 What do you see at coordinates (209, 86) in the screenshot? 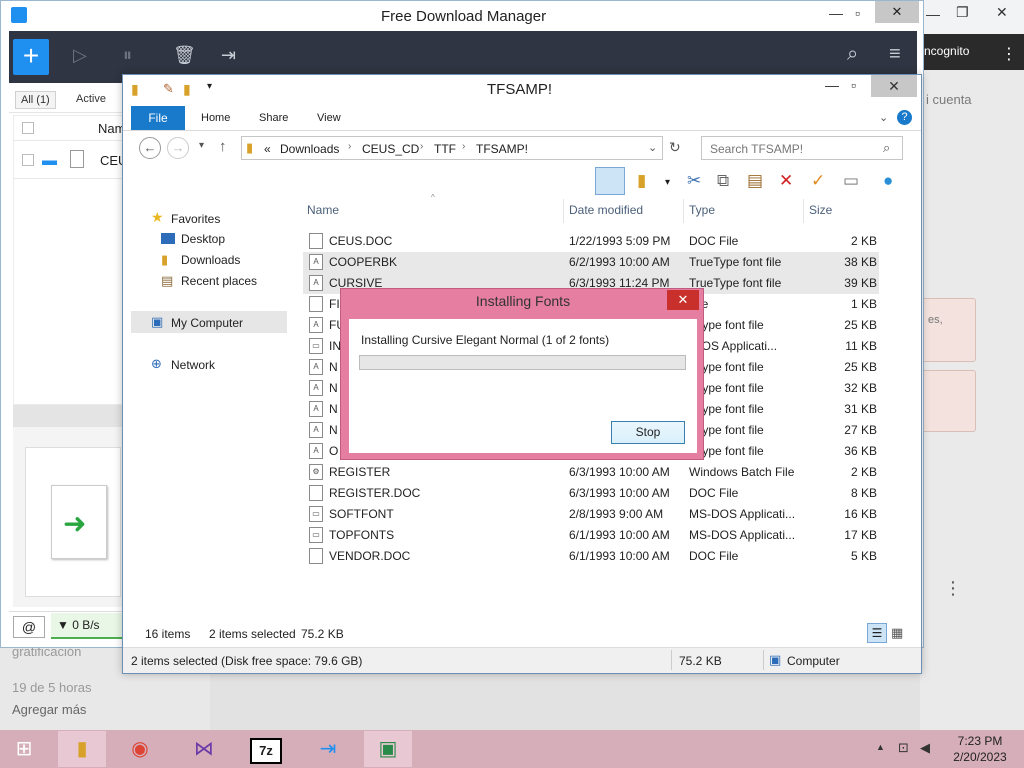
I see `customize-quick-access-icon: ▾` at bounding box center [209, 86].